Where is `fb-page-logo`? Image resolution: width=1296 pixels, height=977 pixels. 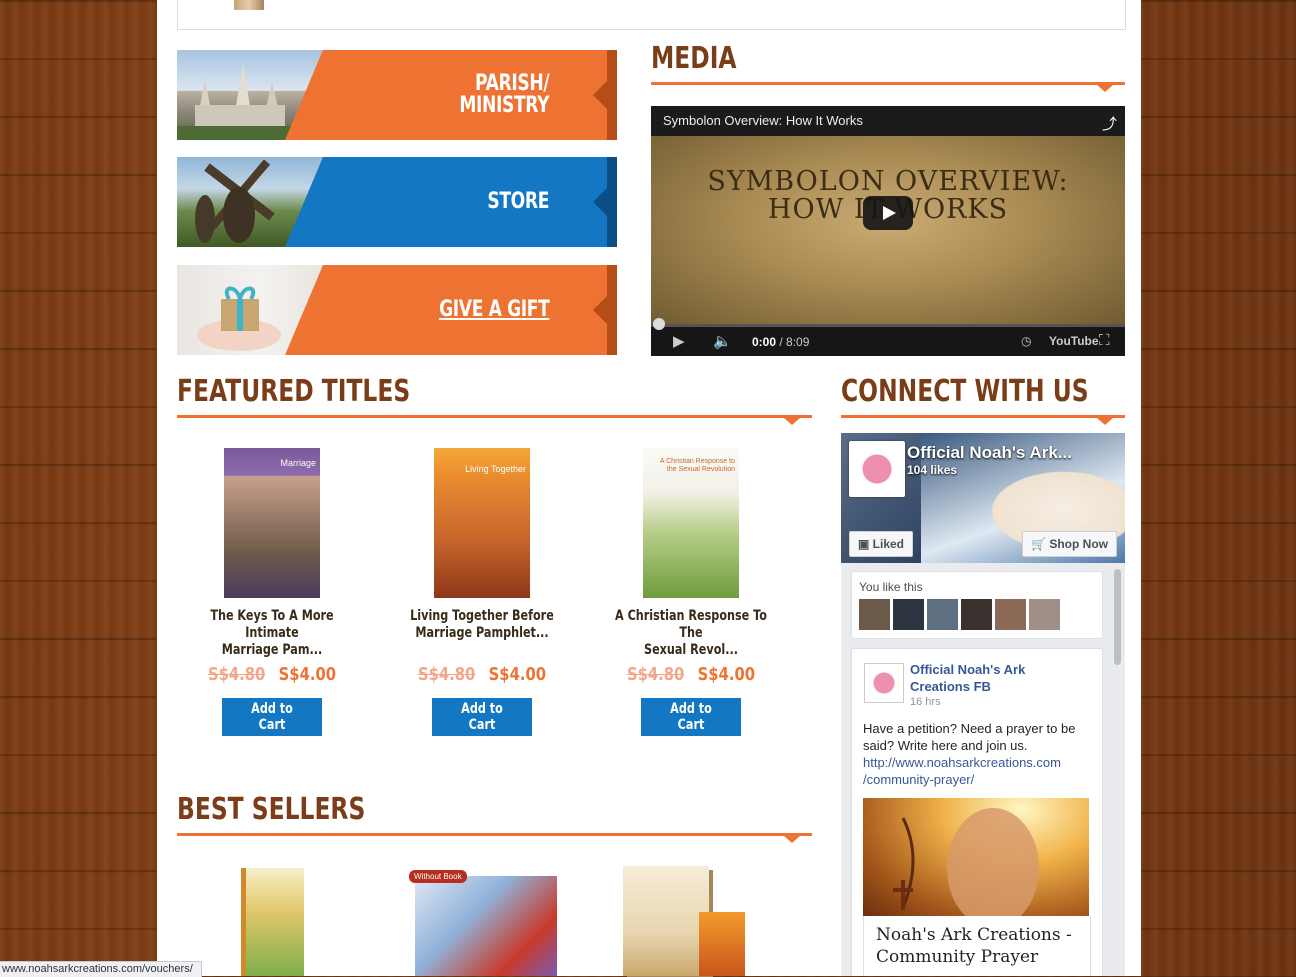 fb-page-logo is located at coordinates (877, 469).